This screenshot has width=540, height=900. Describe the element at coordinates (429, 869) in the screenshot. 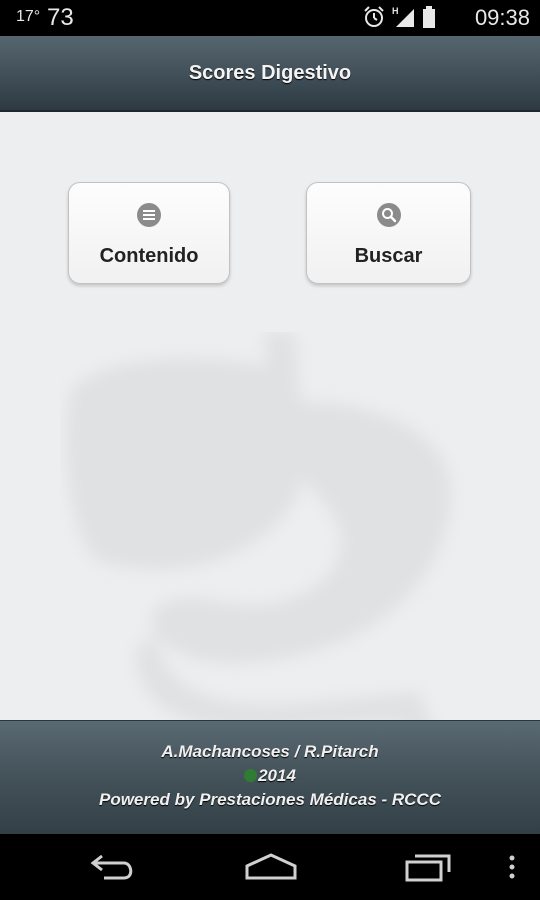

I see `recent-apps-icon` at that location.